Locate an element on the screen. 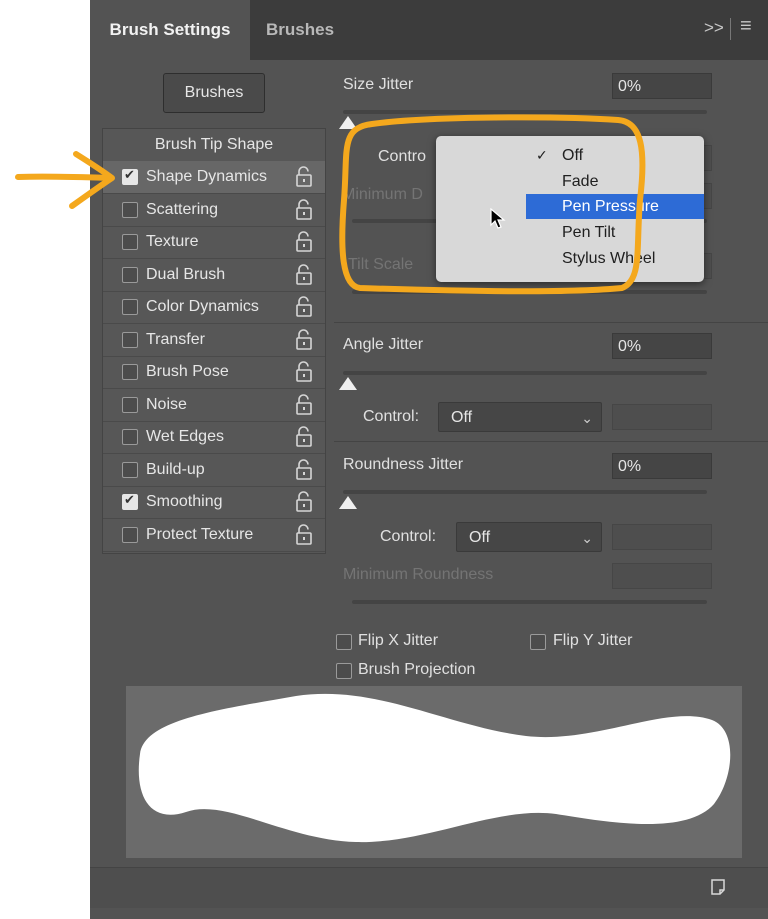 This screenshot has height=919, width=768. menu-item-label: Off is located at coordinates (573, 155).